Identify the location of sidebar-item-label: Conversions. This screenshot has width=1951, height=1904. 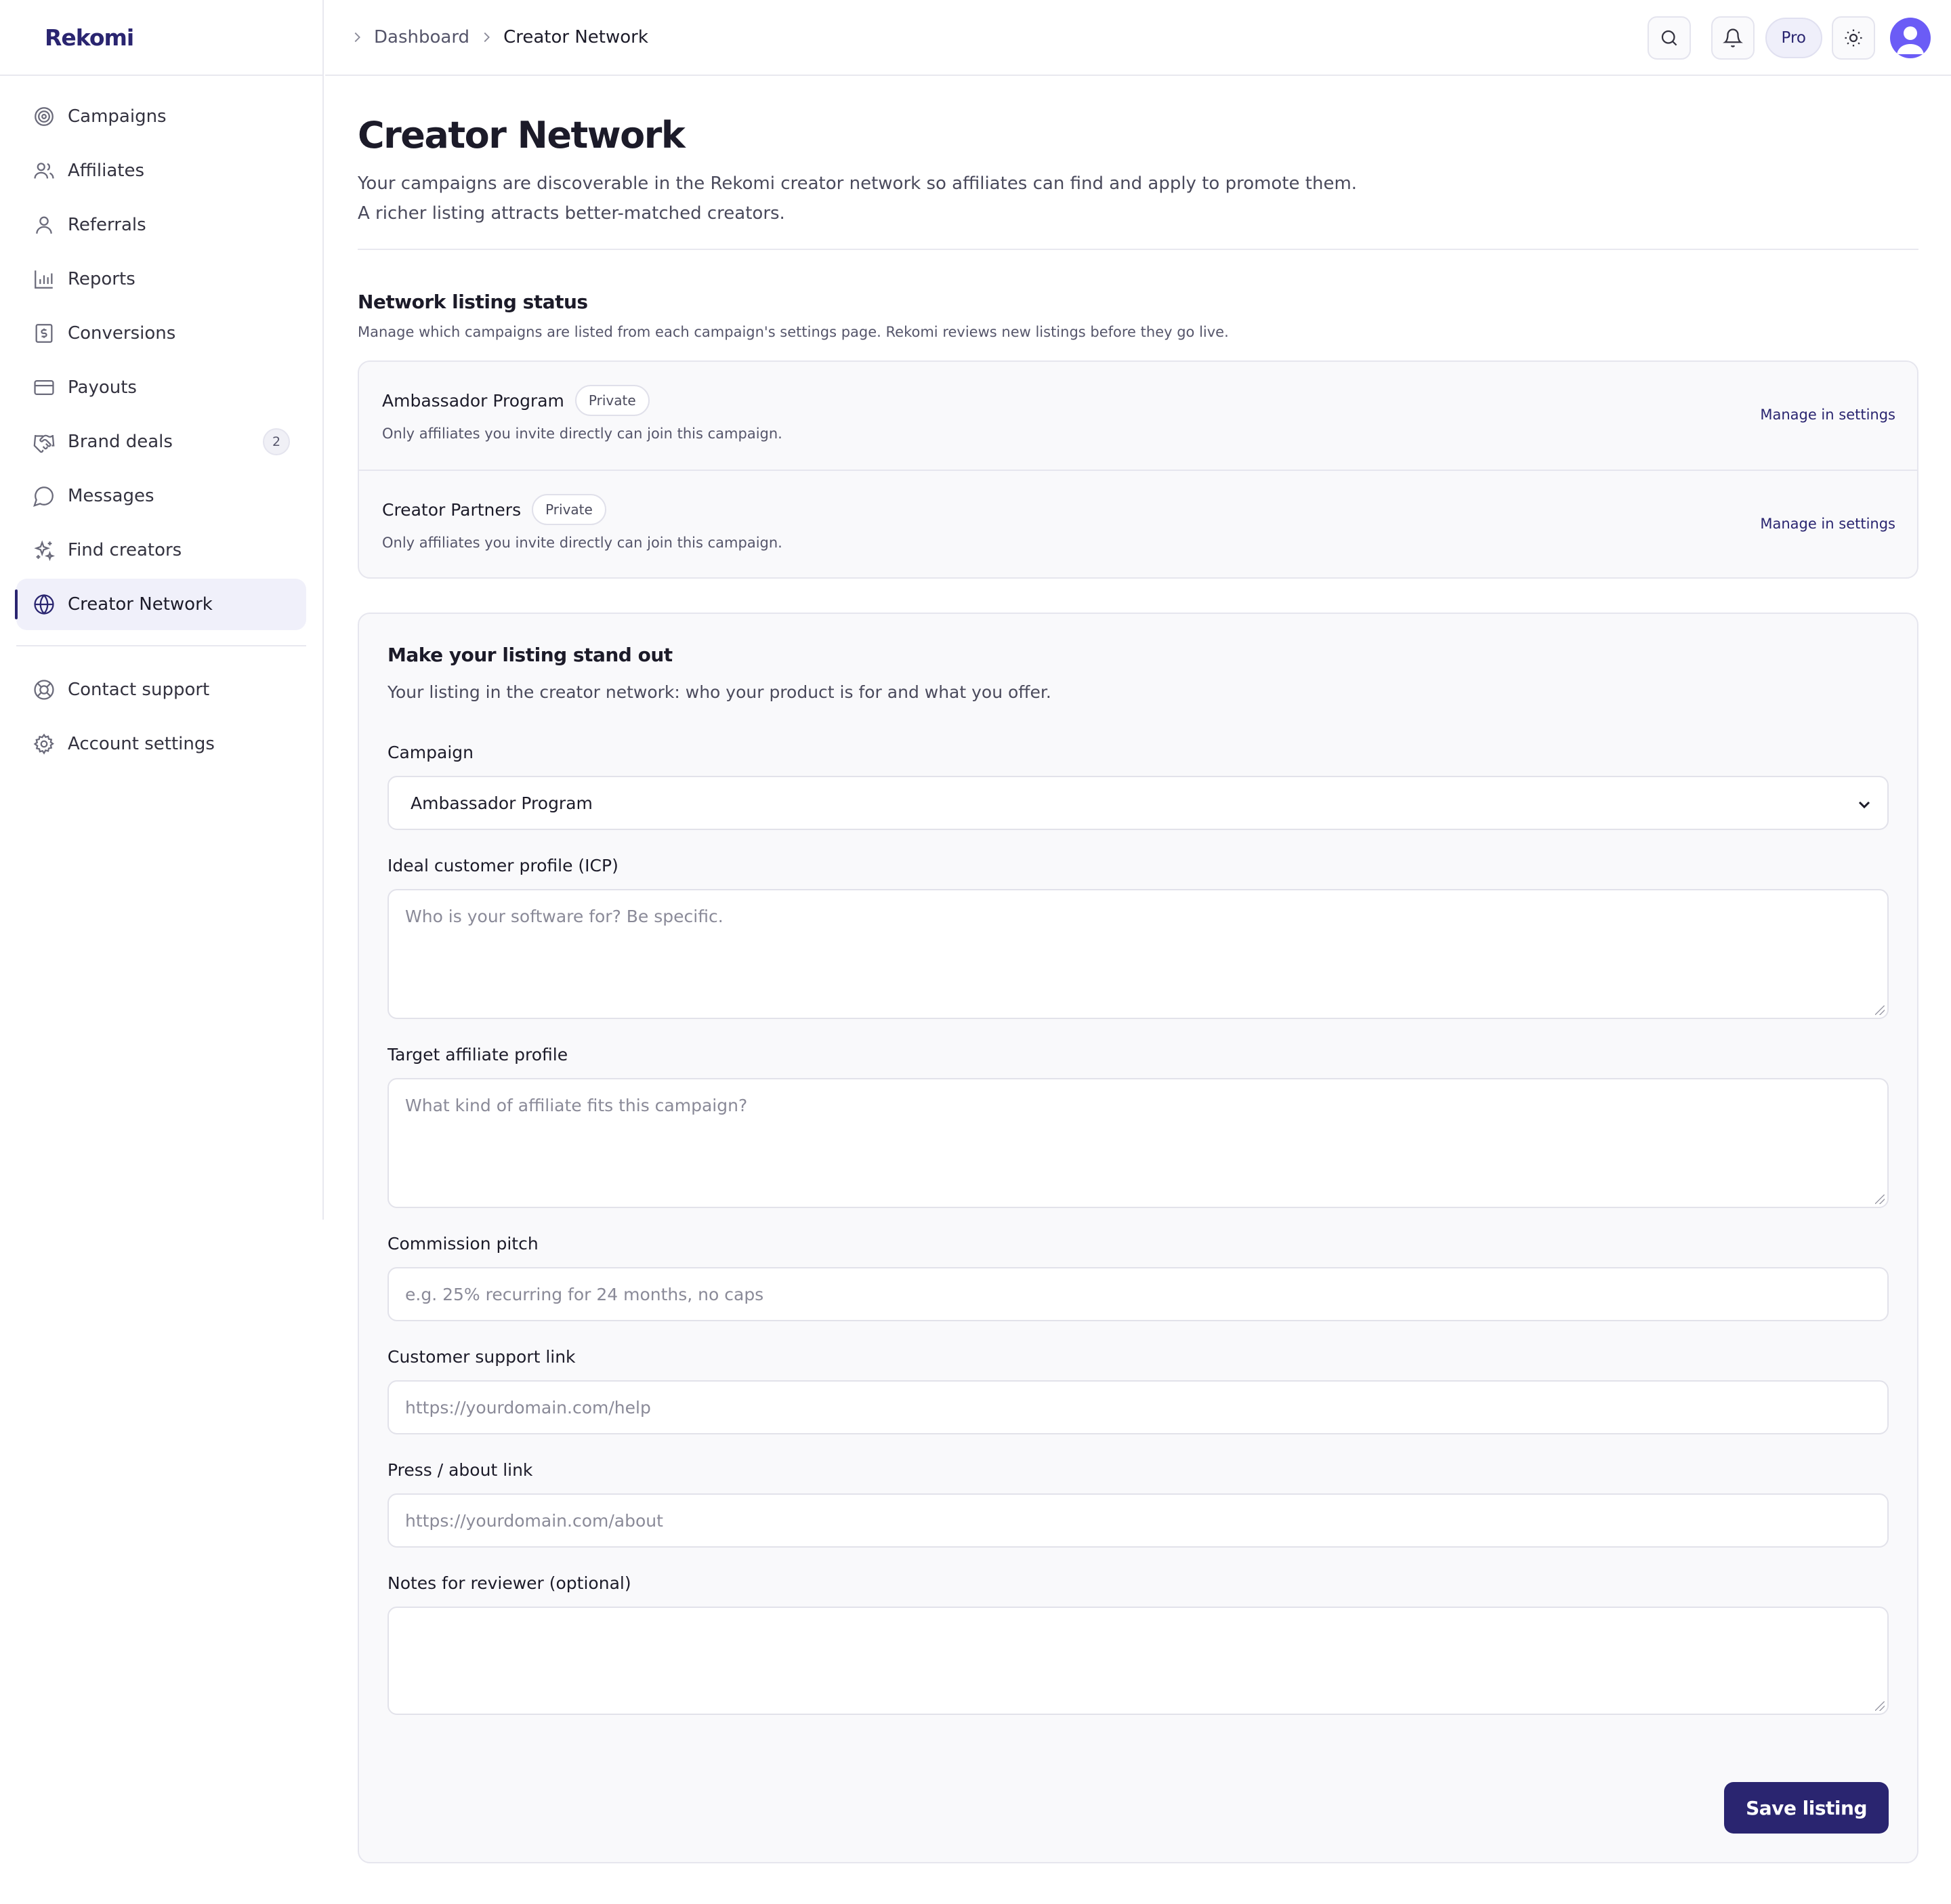
(122, 334).